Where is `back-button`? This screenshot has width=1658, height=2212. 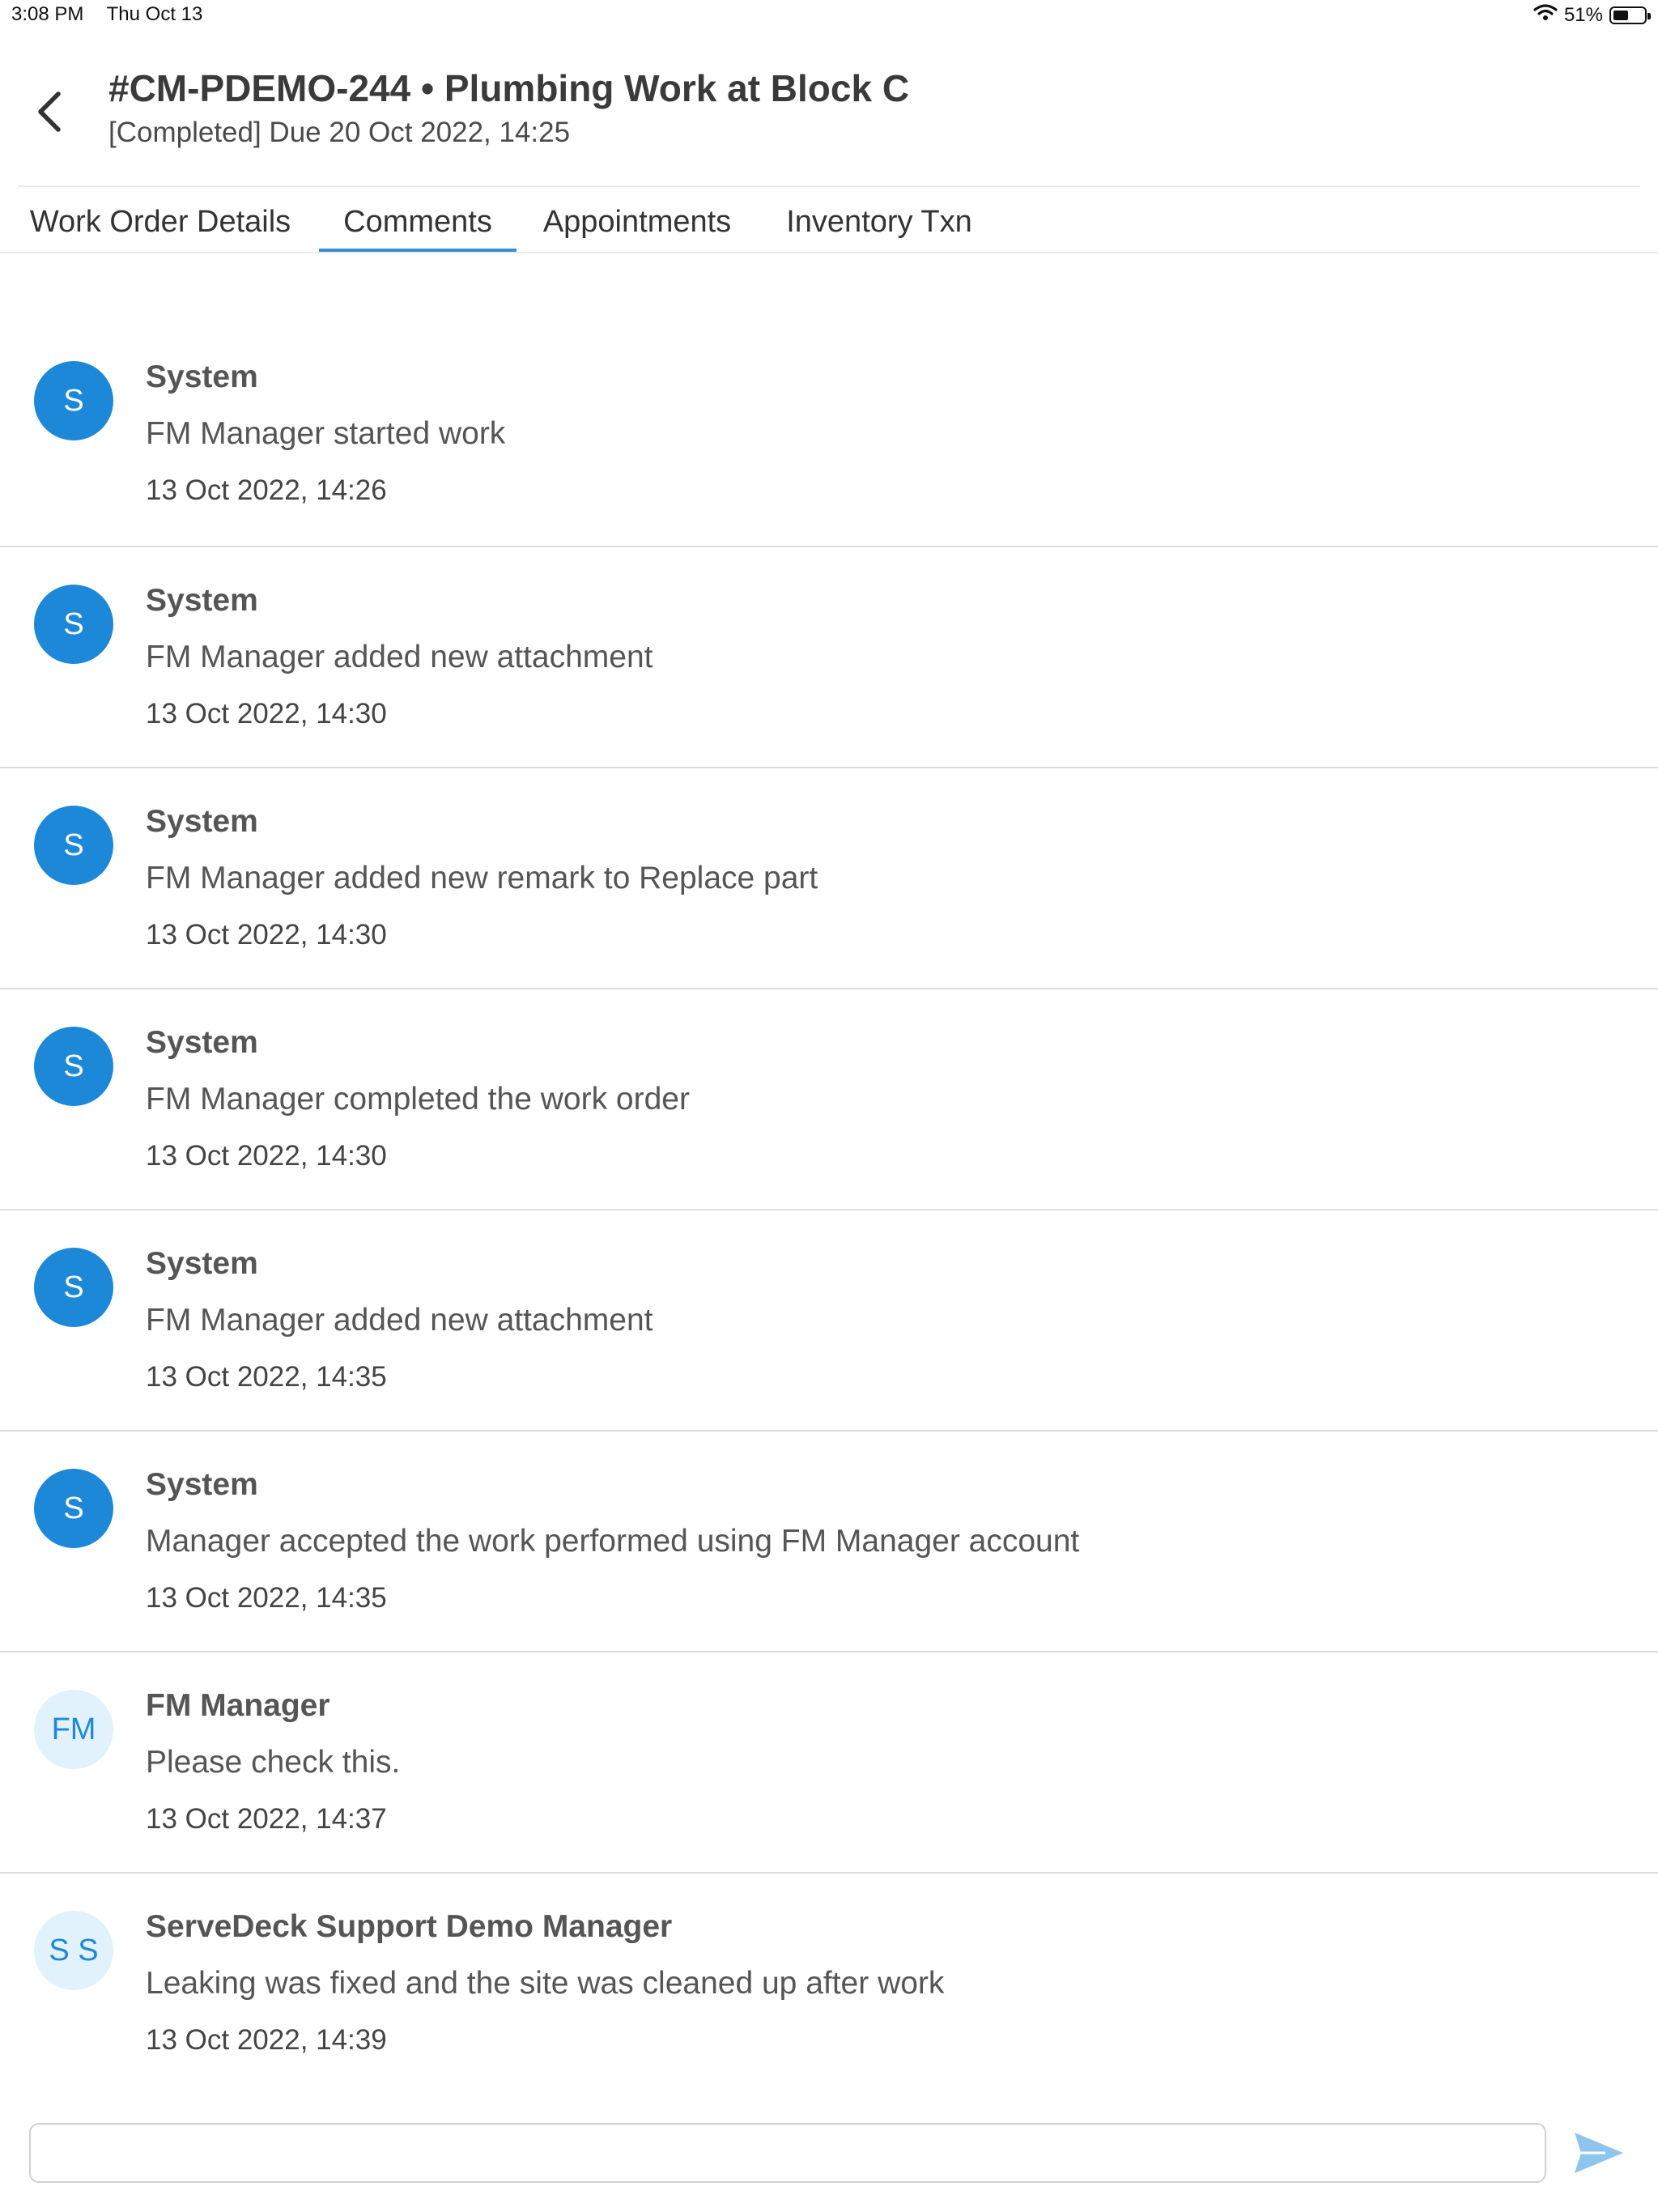 back-button is located at coordinates (48, 112).